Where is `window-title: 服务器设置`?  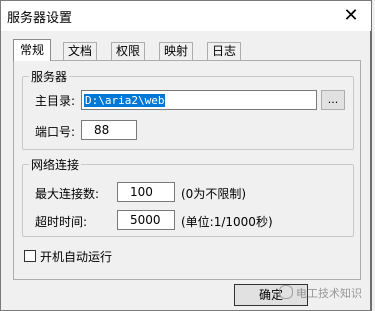 window-title: 服务器设置 is located at coordinates (40, 18).